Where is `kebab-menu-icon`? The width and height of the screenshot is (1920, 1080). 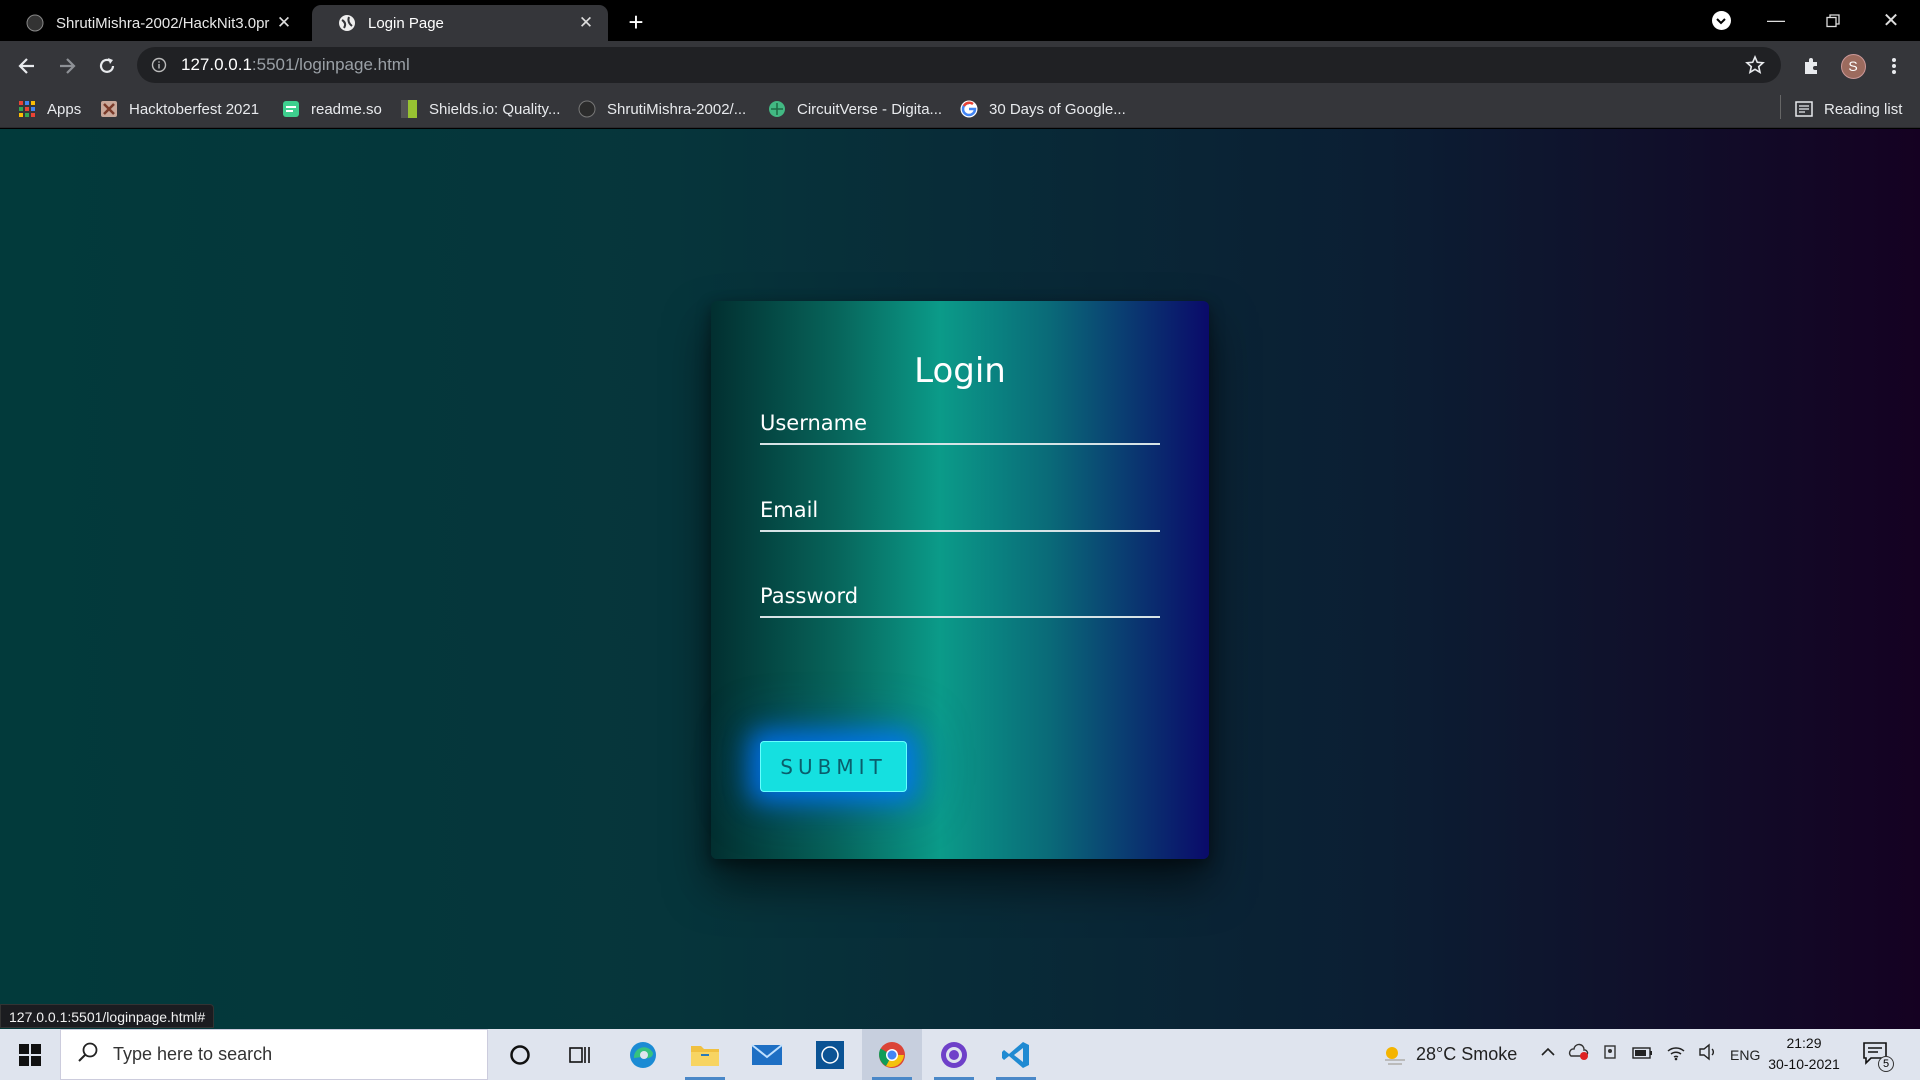
kebab-menu-icon is located at coordinates (1894, 66).